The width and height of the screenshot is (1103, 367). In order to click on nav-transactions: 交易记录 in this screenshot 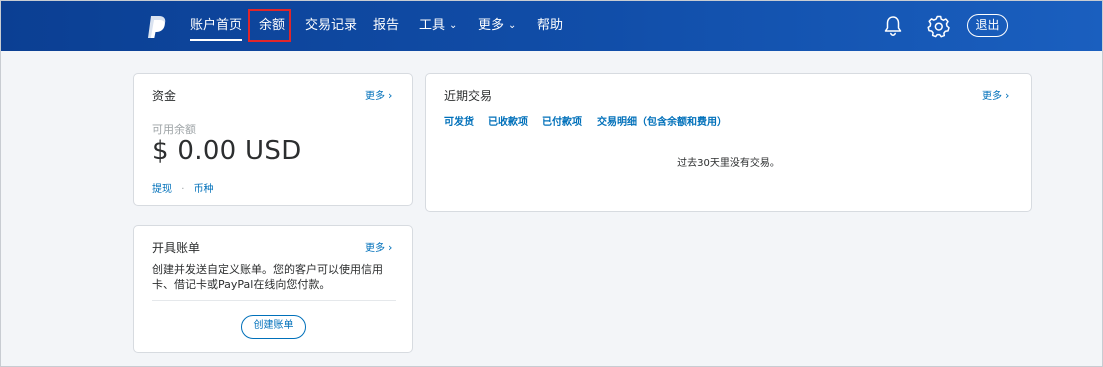, I will do `click(331, 26)`.